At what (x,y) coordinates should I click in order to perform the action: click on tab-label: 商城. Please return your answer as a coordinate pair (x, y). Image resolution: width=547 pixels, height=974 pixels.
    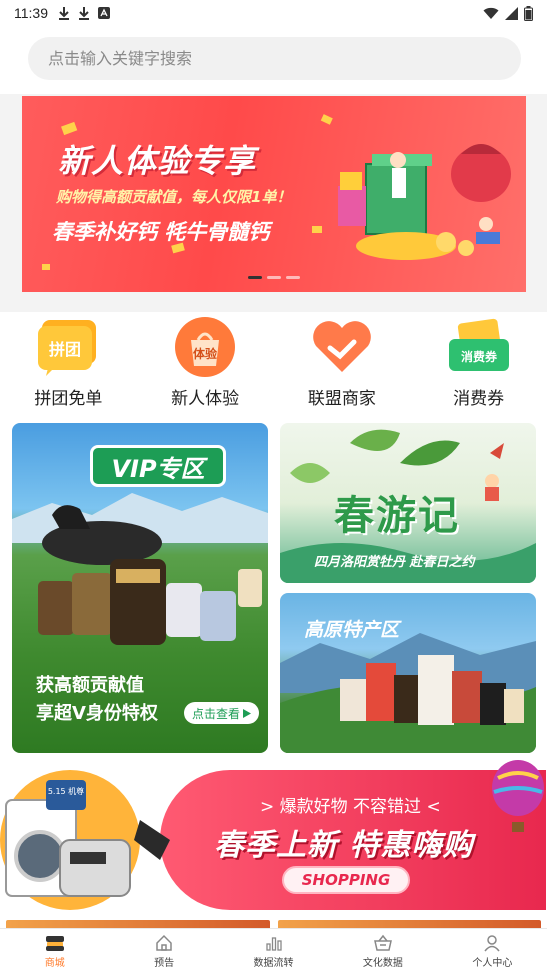
    Looking at the image, I should click on (54, 963).